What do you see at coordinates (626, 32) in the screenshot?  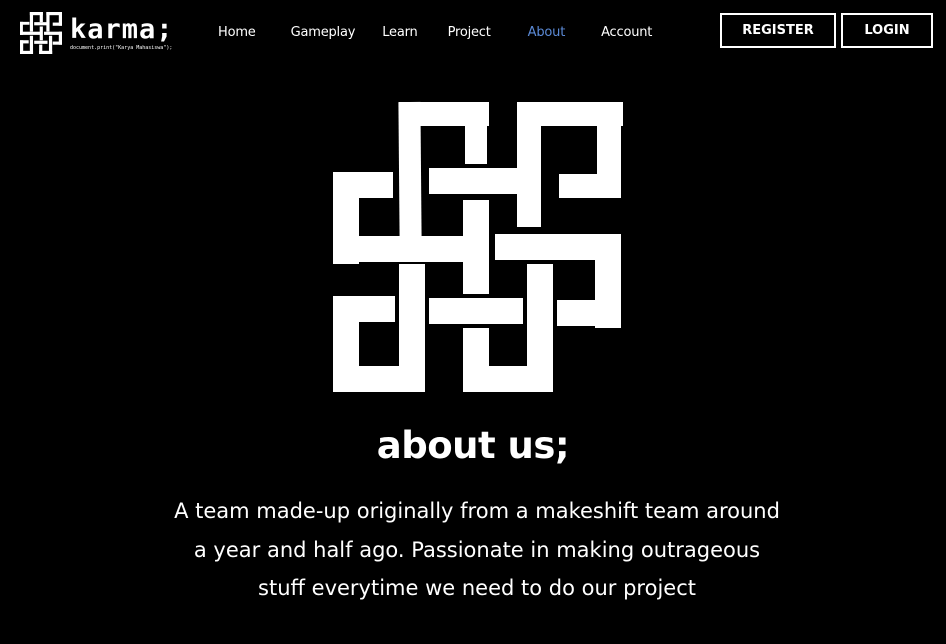 I see `nav-account: Account` at bounding box center [626, 32].